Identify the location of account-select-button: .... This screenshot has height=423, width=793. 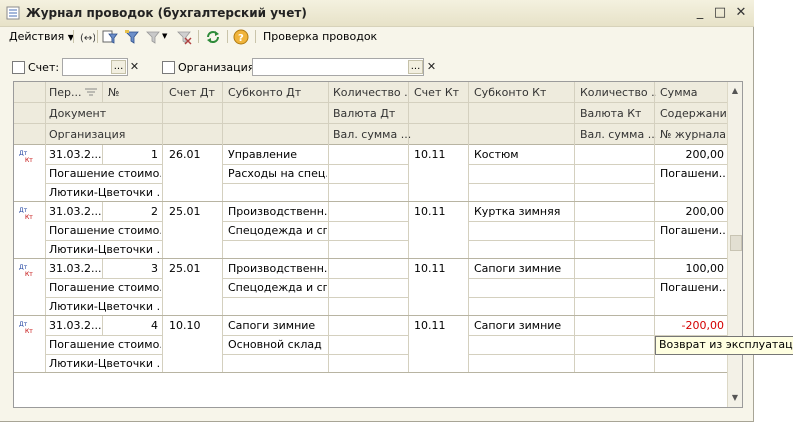
(118, 67).